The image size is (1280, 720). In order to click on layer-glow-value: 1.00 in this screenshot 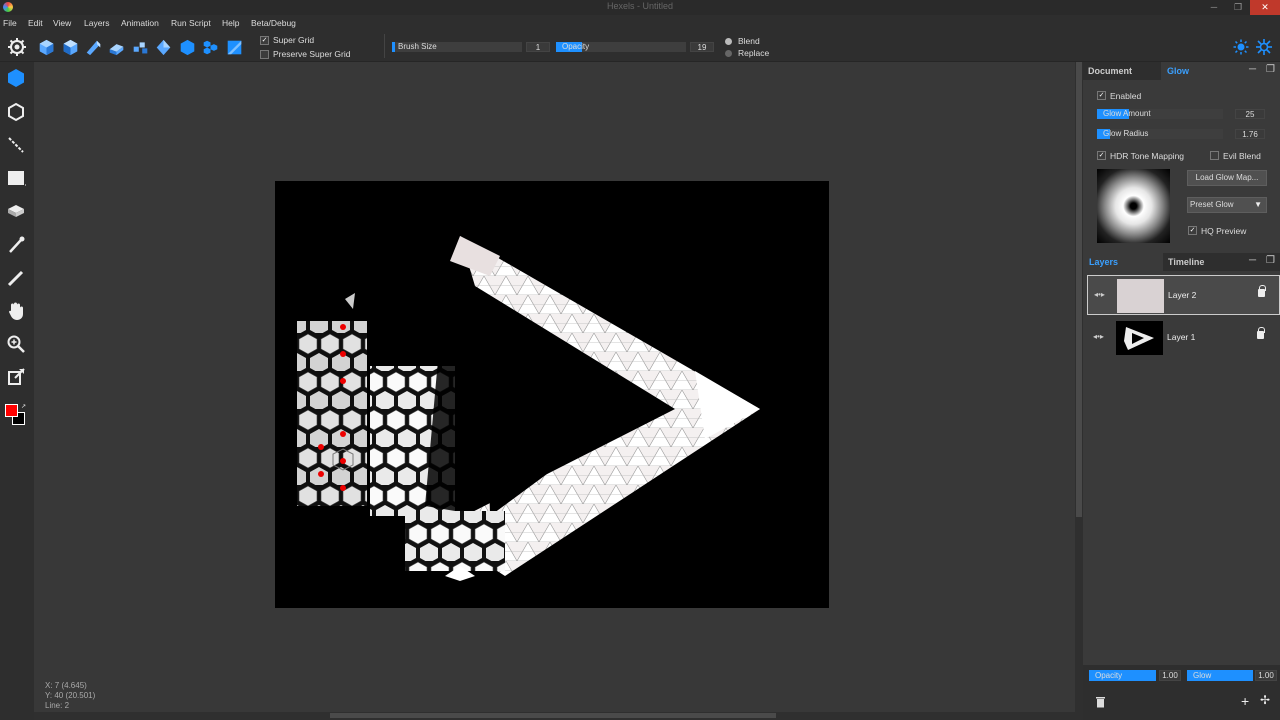, I will do `click(1266, 675)`.